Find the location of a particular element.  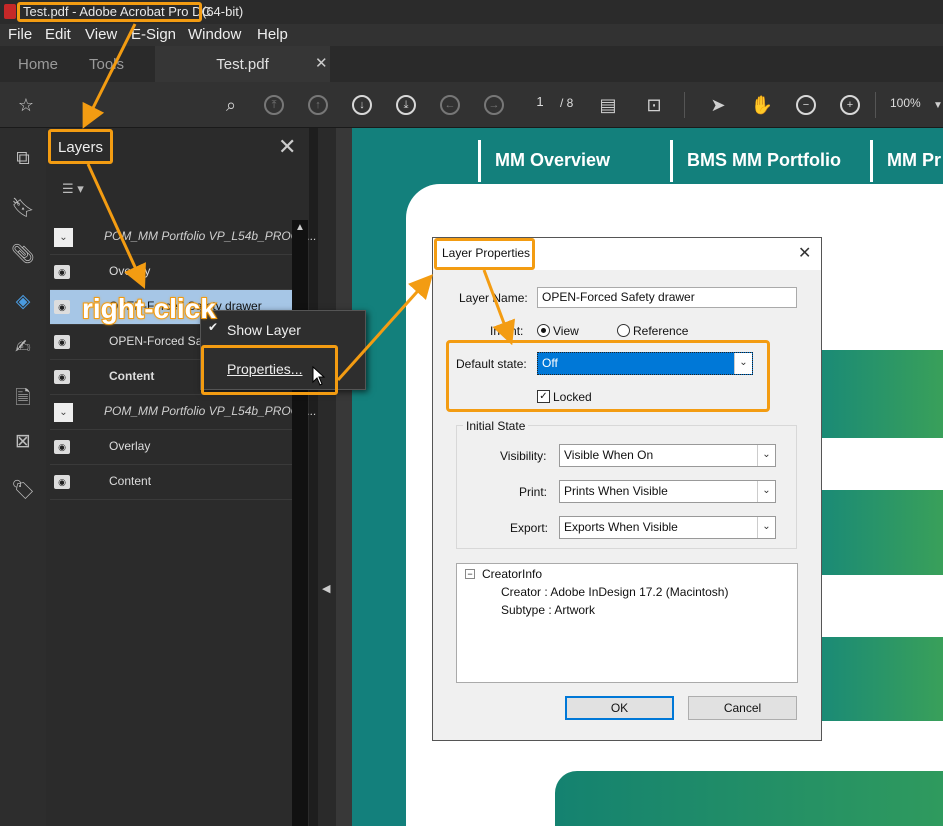

menu-view: View is located at coordinates (101, 34).